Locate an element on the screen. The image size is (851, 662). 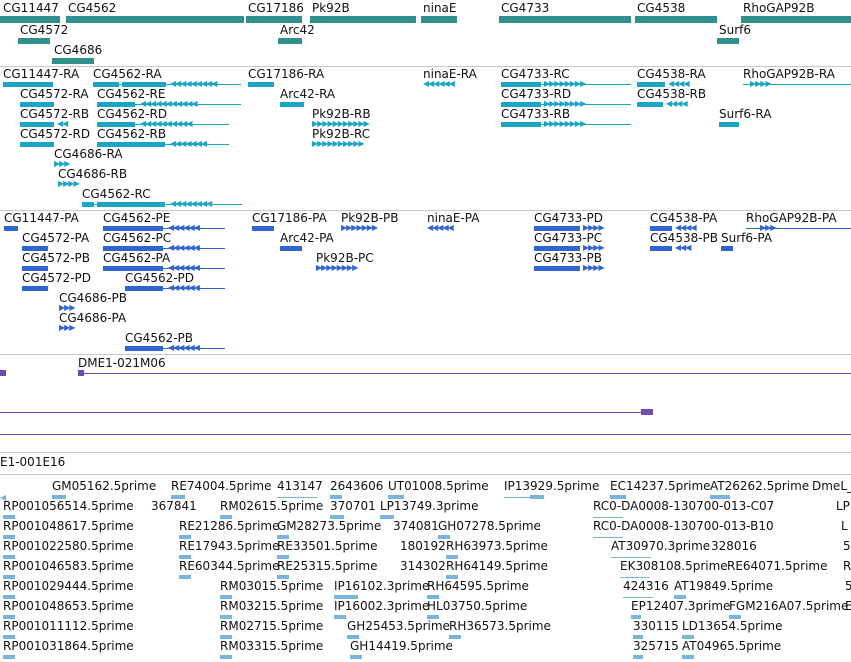
est-label: RH64595.5prime is located at coordinates (478, 586).